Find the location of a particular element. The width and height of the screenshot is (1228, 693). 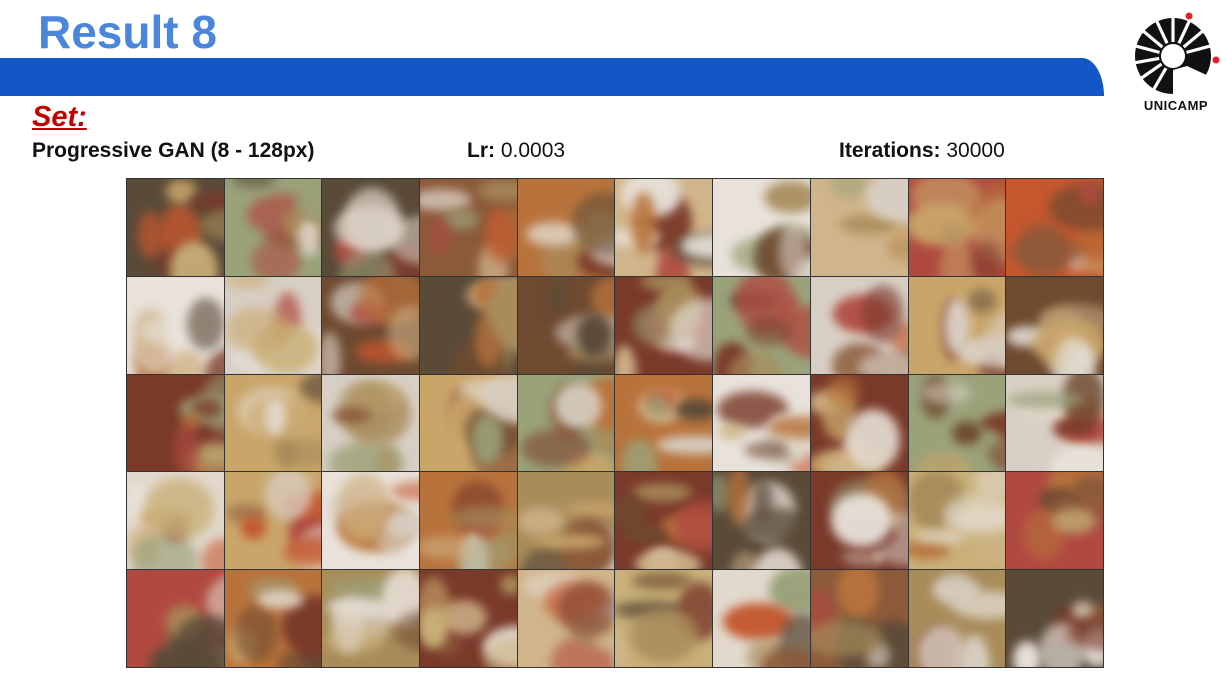

learning-rate: Lr: 0.0003 is located at coordinates (516, 151).